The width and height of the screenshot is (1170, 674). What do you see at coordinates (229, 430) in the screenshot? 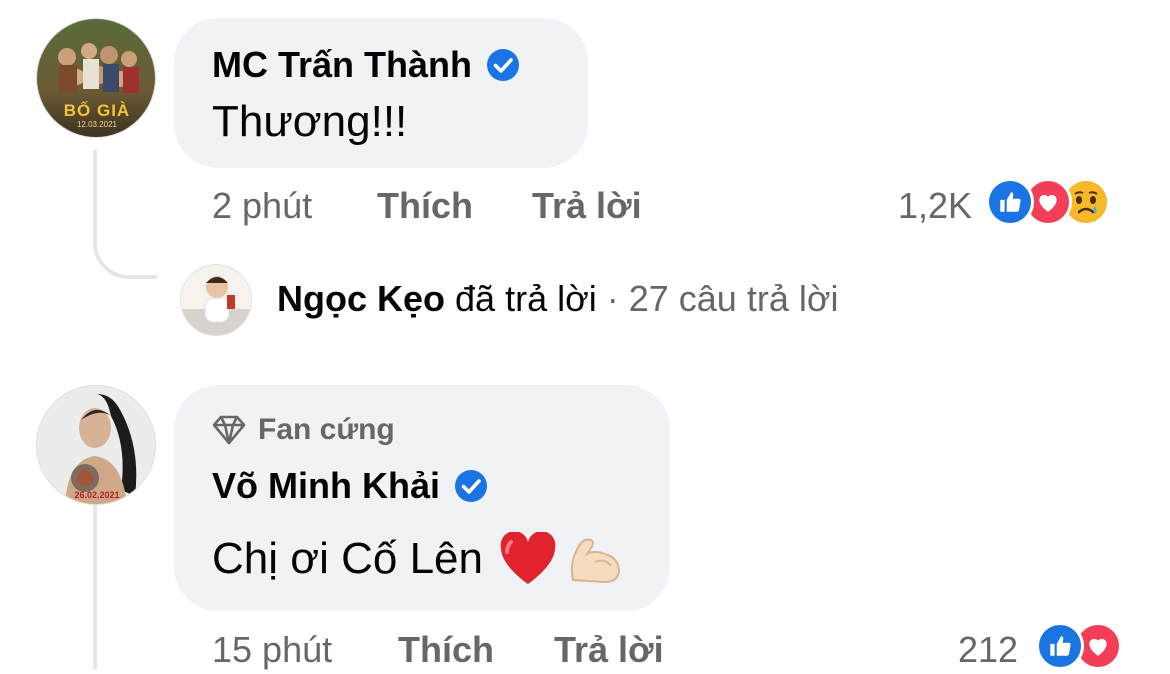
I see `diamond-icon` at bounding box center [229, 430].